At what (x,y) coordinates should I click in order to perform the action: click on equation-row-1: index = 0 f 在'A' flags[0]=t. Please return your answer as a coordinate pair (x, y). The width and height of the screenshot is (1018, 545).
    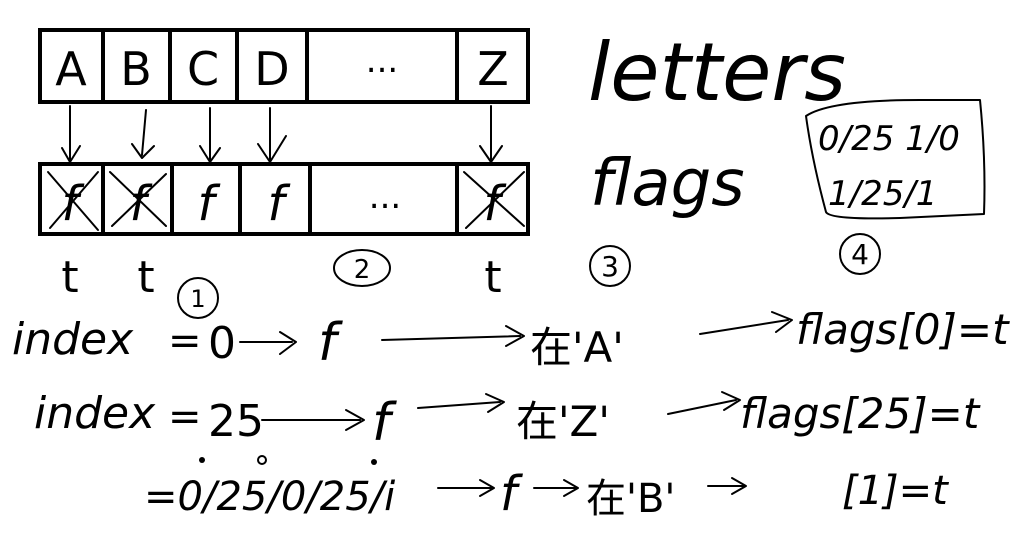
    Looking at the image, I should click on (511, 339).